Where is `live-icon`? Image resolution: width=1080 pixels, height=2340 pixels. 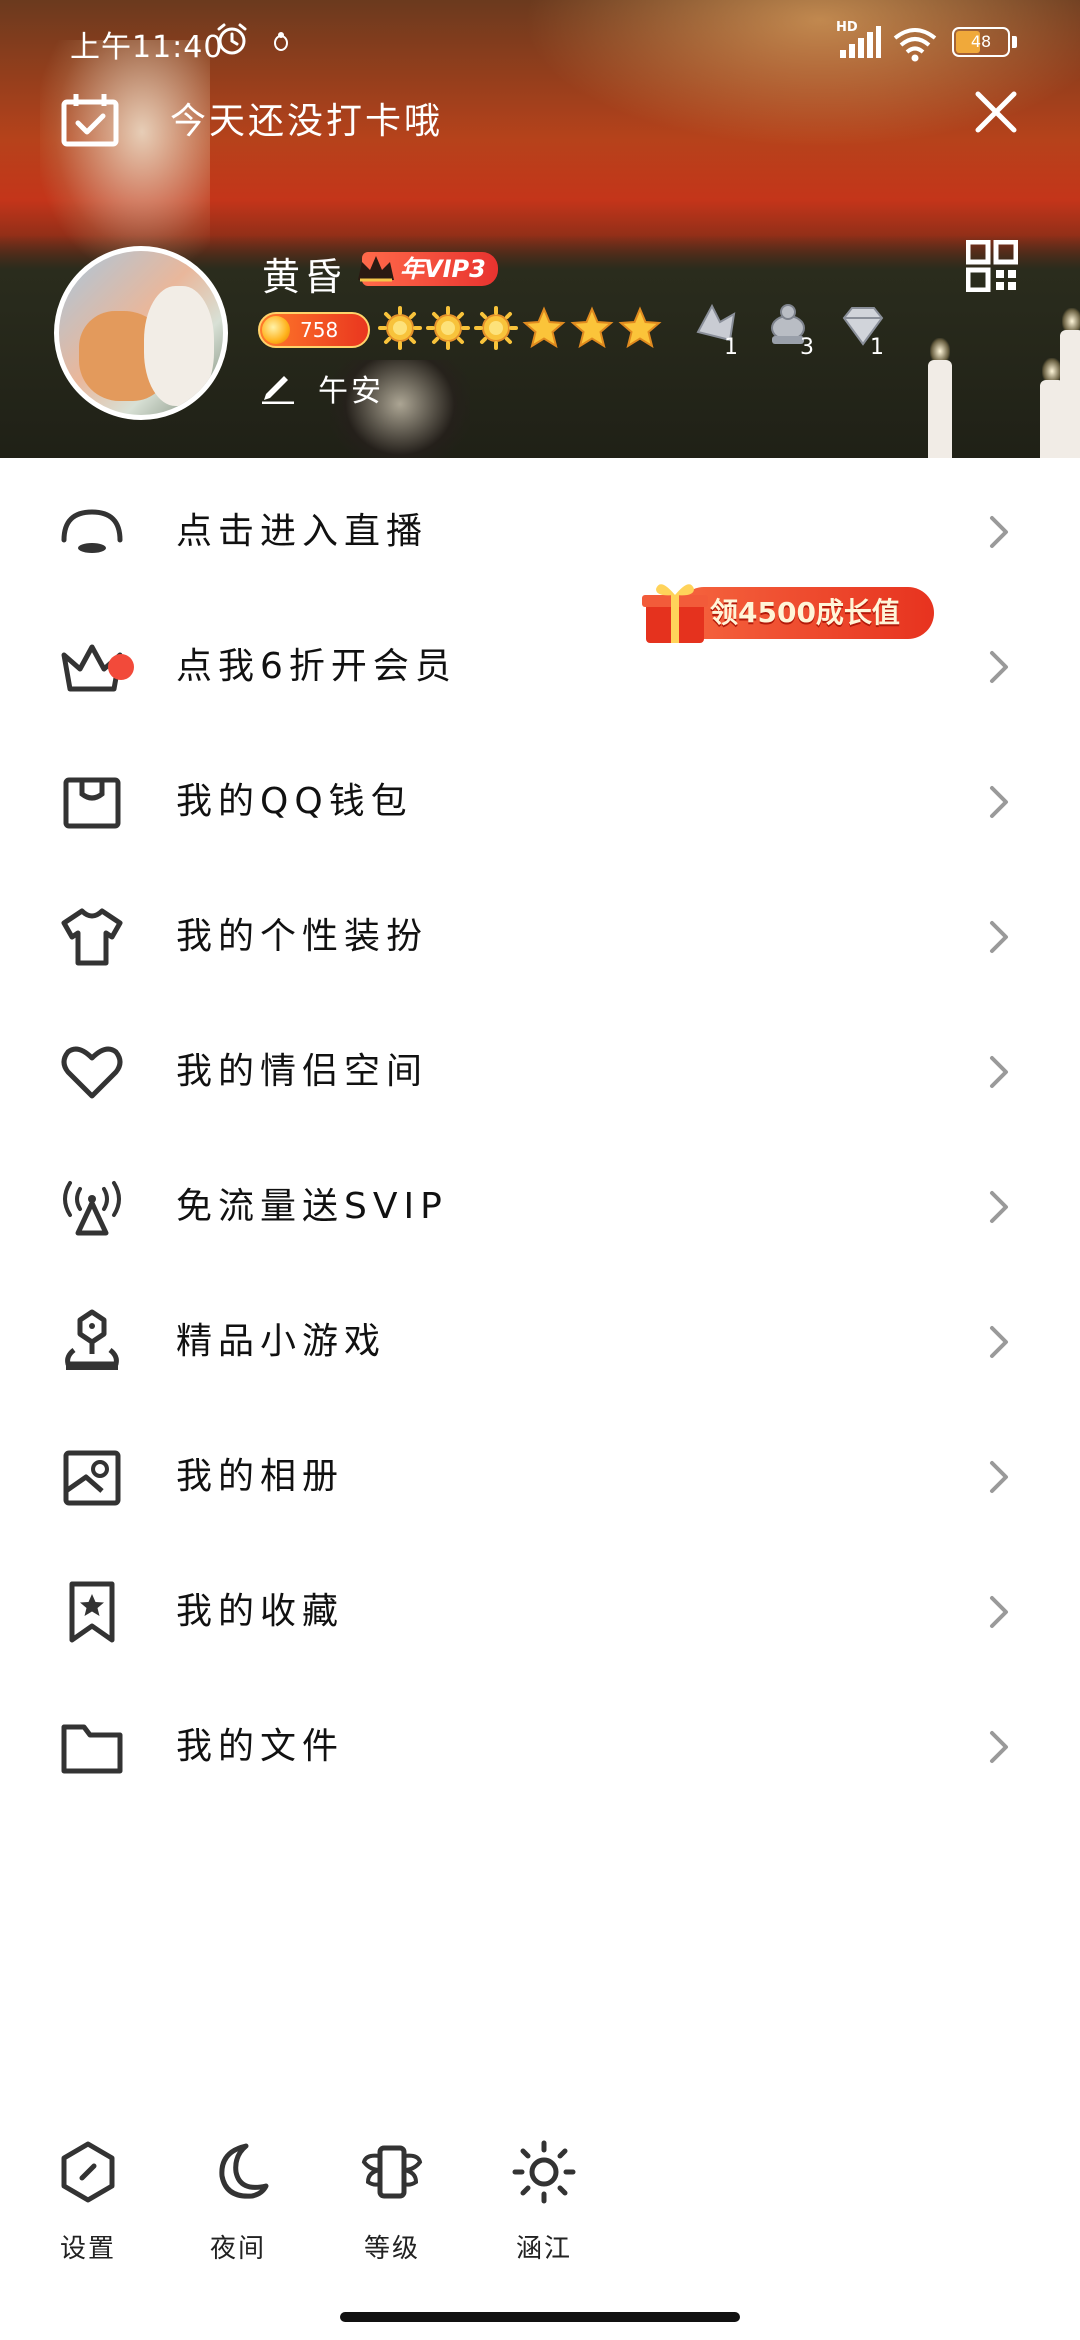
live-icon is located at coordinates (92, 531).